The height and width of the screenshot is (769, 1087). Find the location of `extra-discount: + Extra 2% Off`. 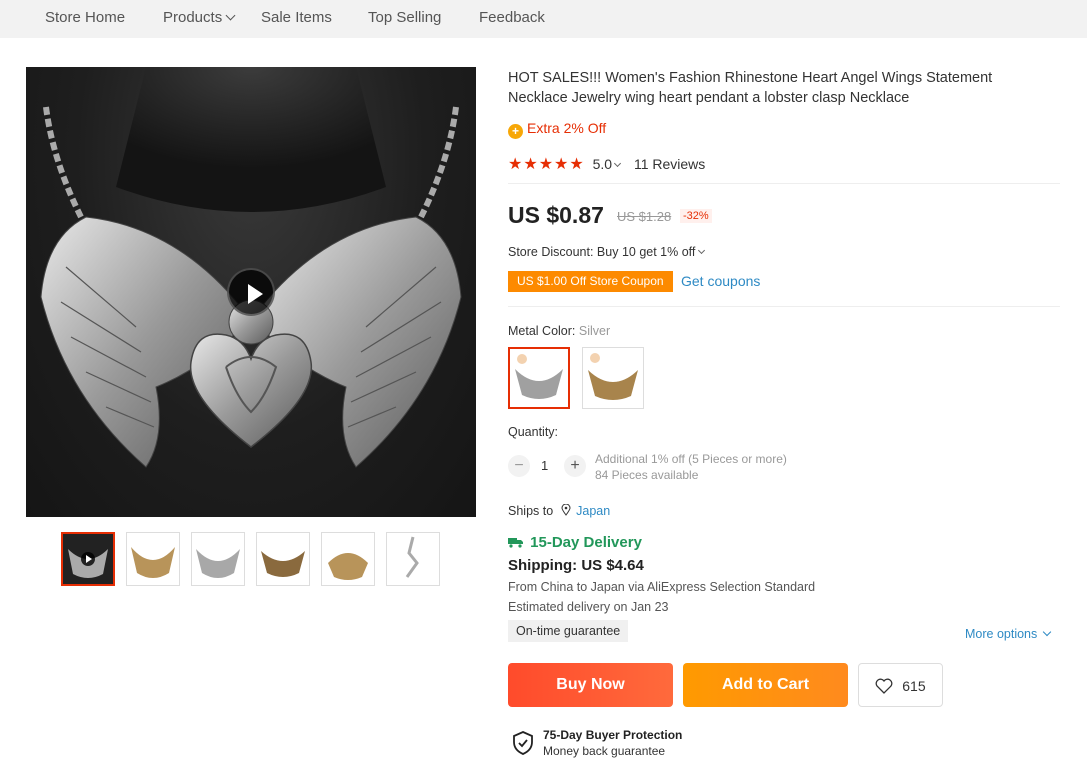

extra-discount: + Extra 2% Off is located at coordinates (557, 129).